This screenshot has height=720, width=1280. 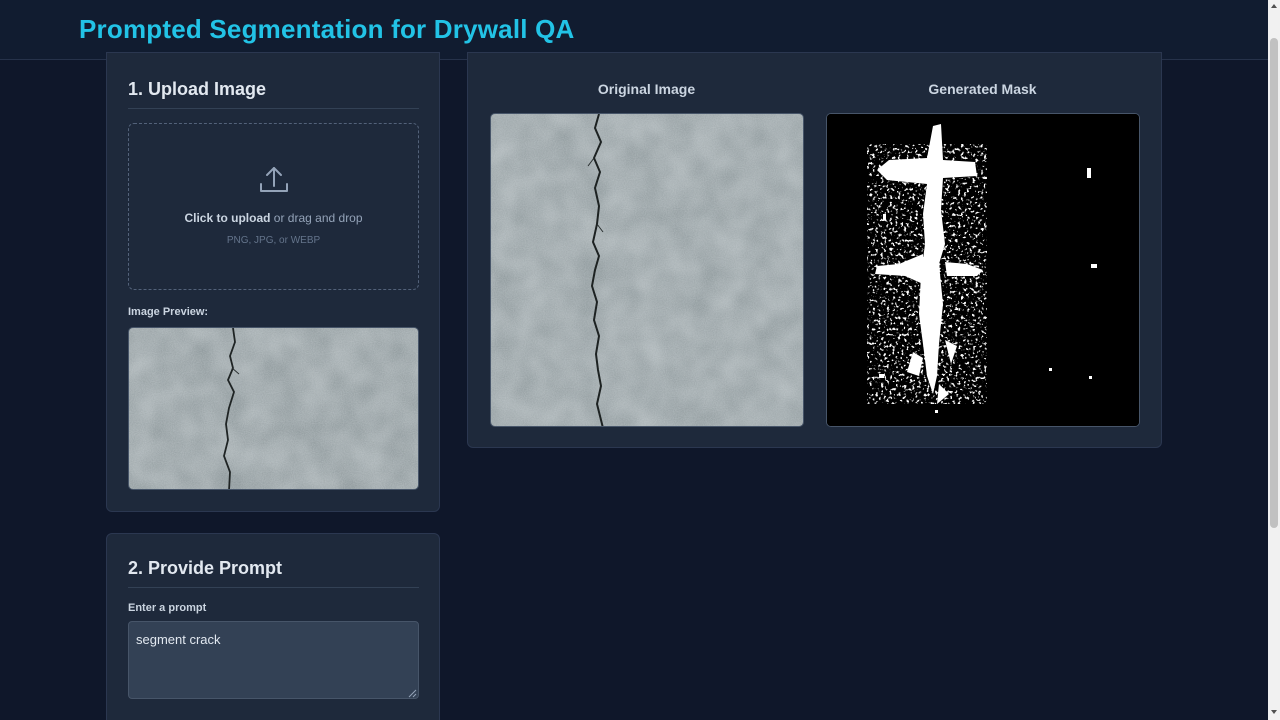 I want to click on app-title: Prompted Segmentation for Drywall QA, so click(x=327, y=29).